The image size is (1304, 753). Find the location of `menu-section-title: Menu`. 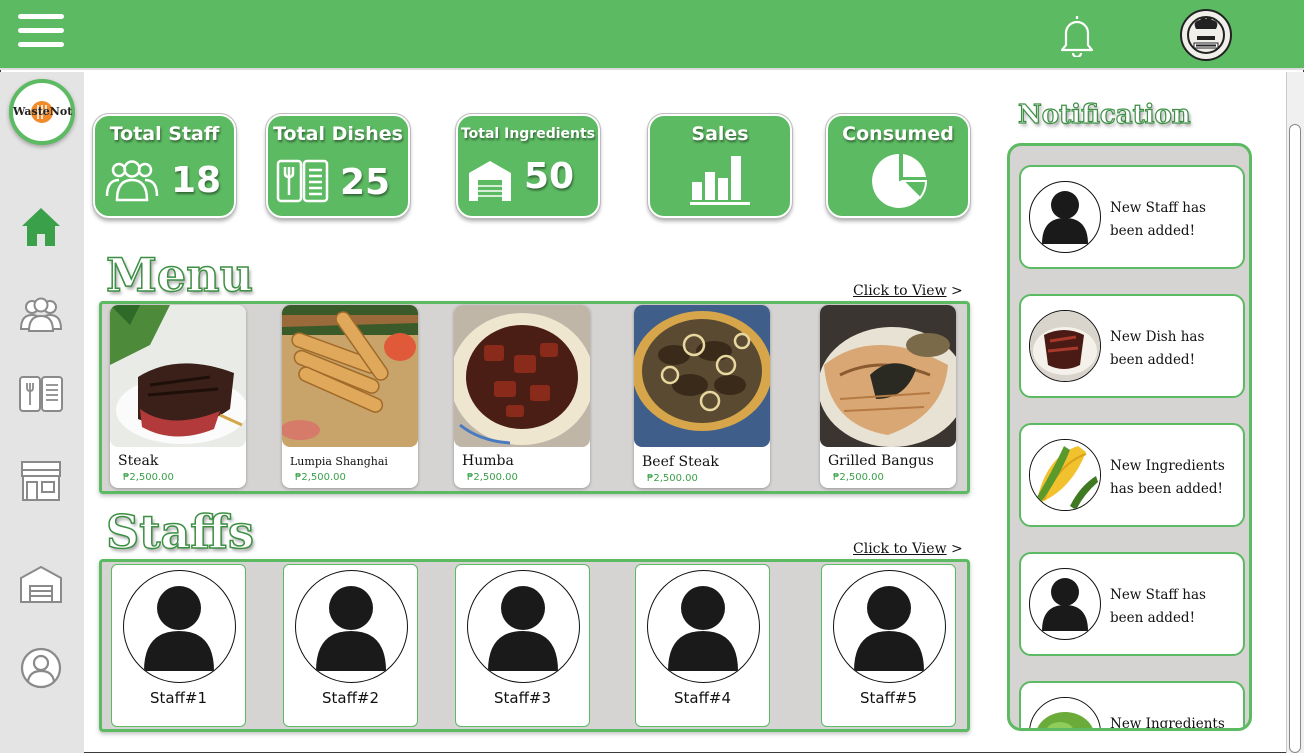

menu-section-title: Menu is located at coordinates (179, 275).